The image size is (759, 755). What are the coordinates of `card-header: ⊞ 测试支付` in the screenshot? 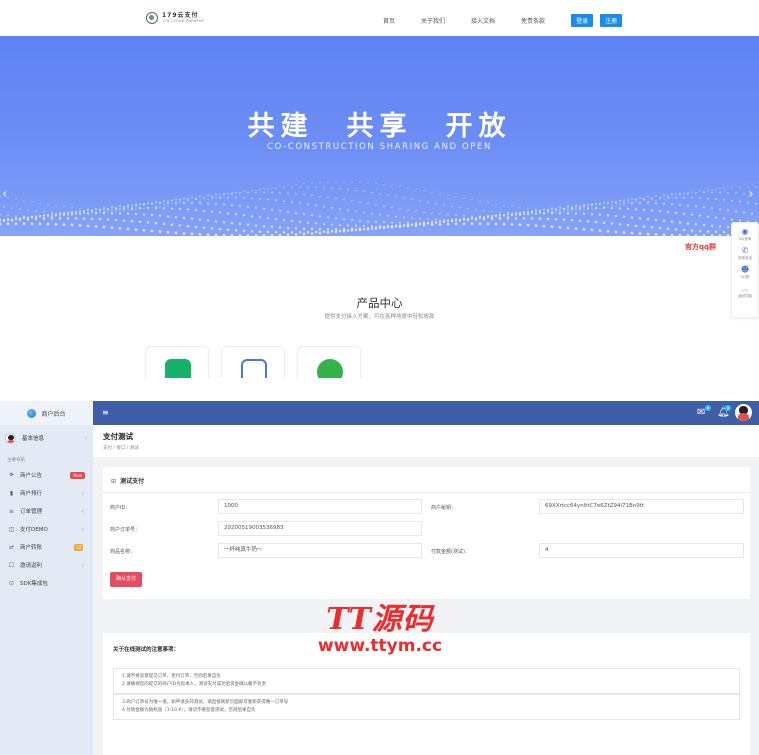 It's located at (426, 480).